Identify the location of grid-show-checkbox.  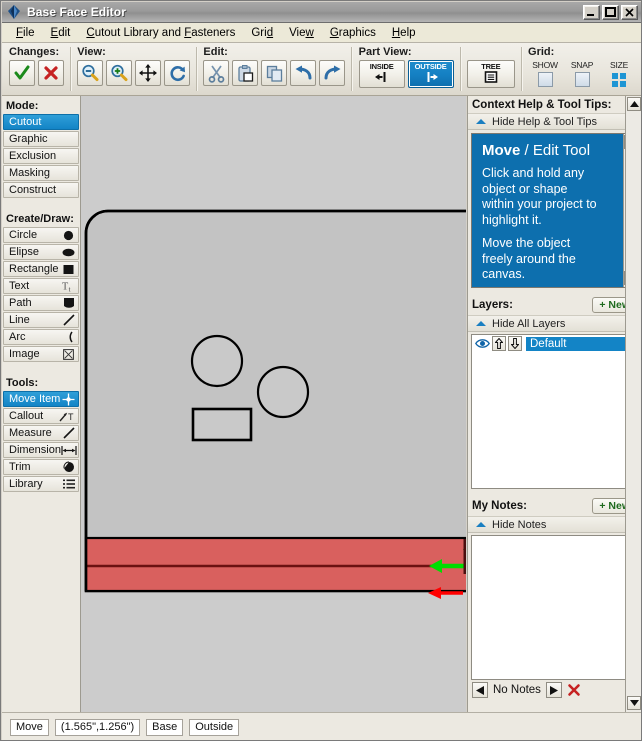
(545, 79).